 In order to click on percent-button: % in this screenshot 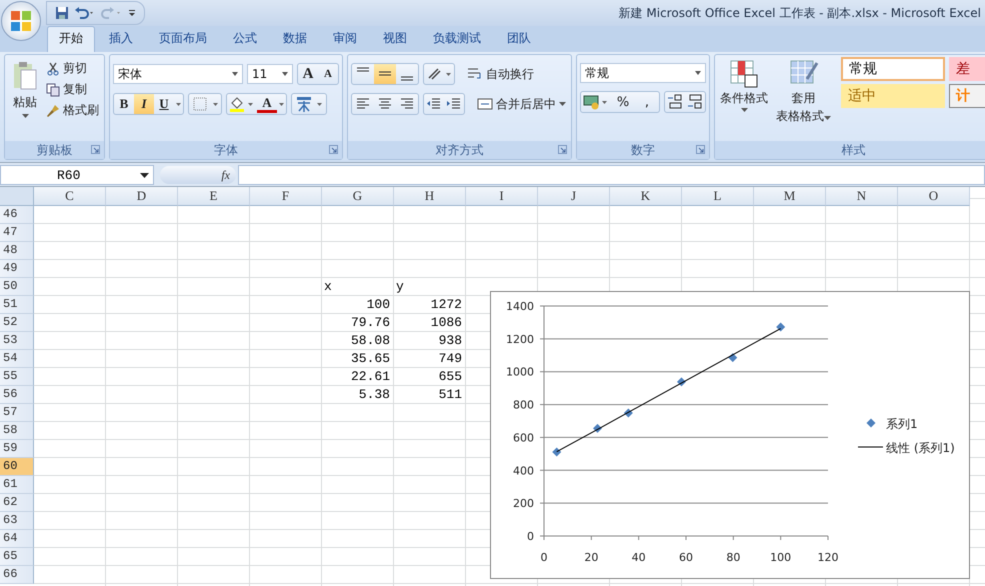, I will do `click(623, 102)`.